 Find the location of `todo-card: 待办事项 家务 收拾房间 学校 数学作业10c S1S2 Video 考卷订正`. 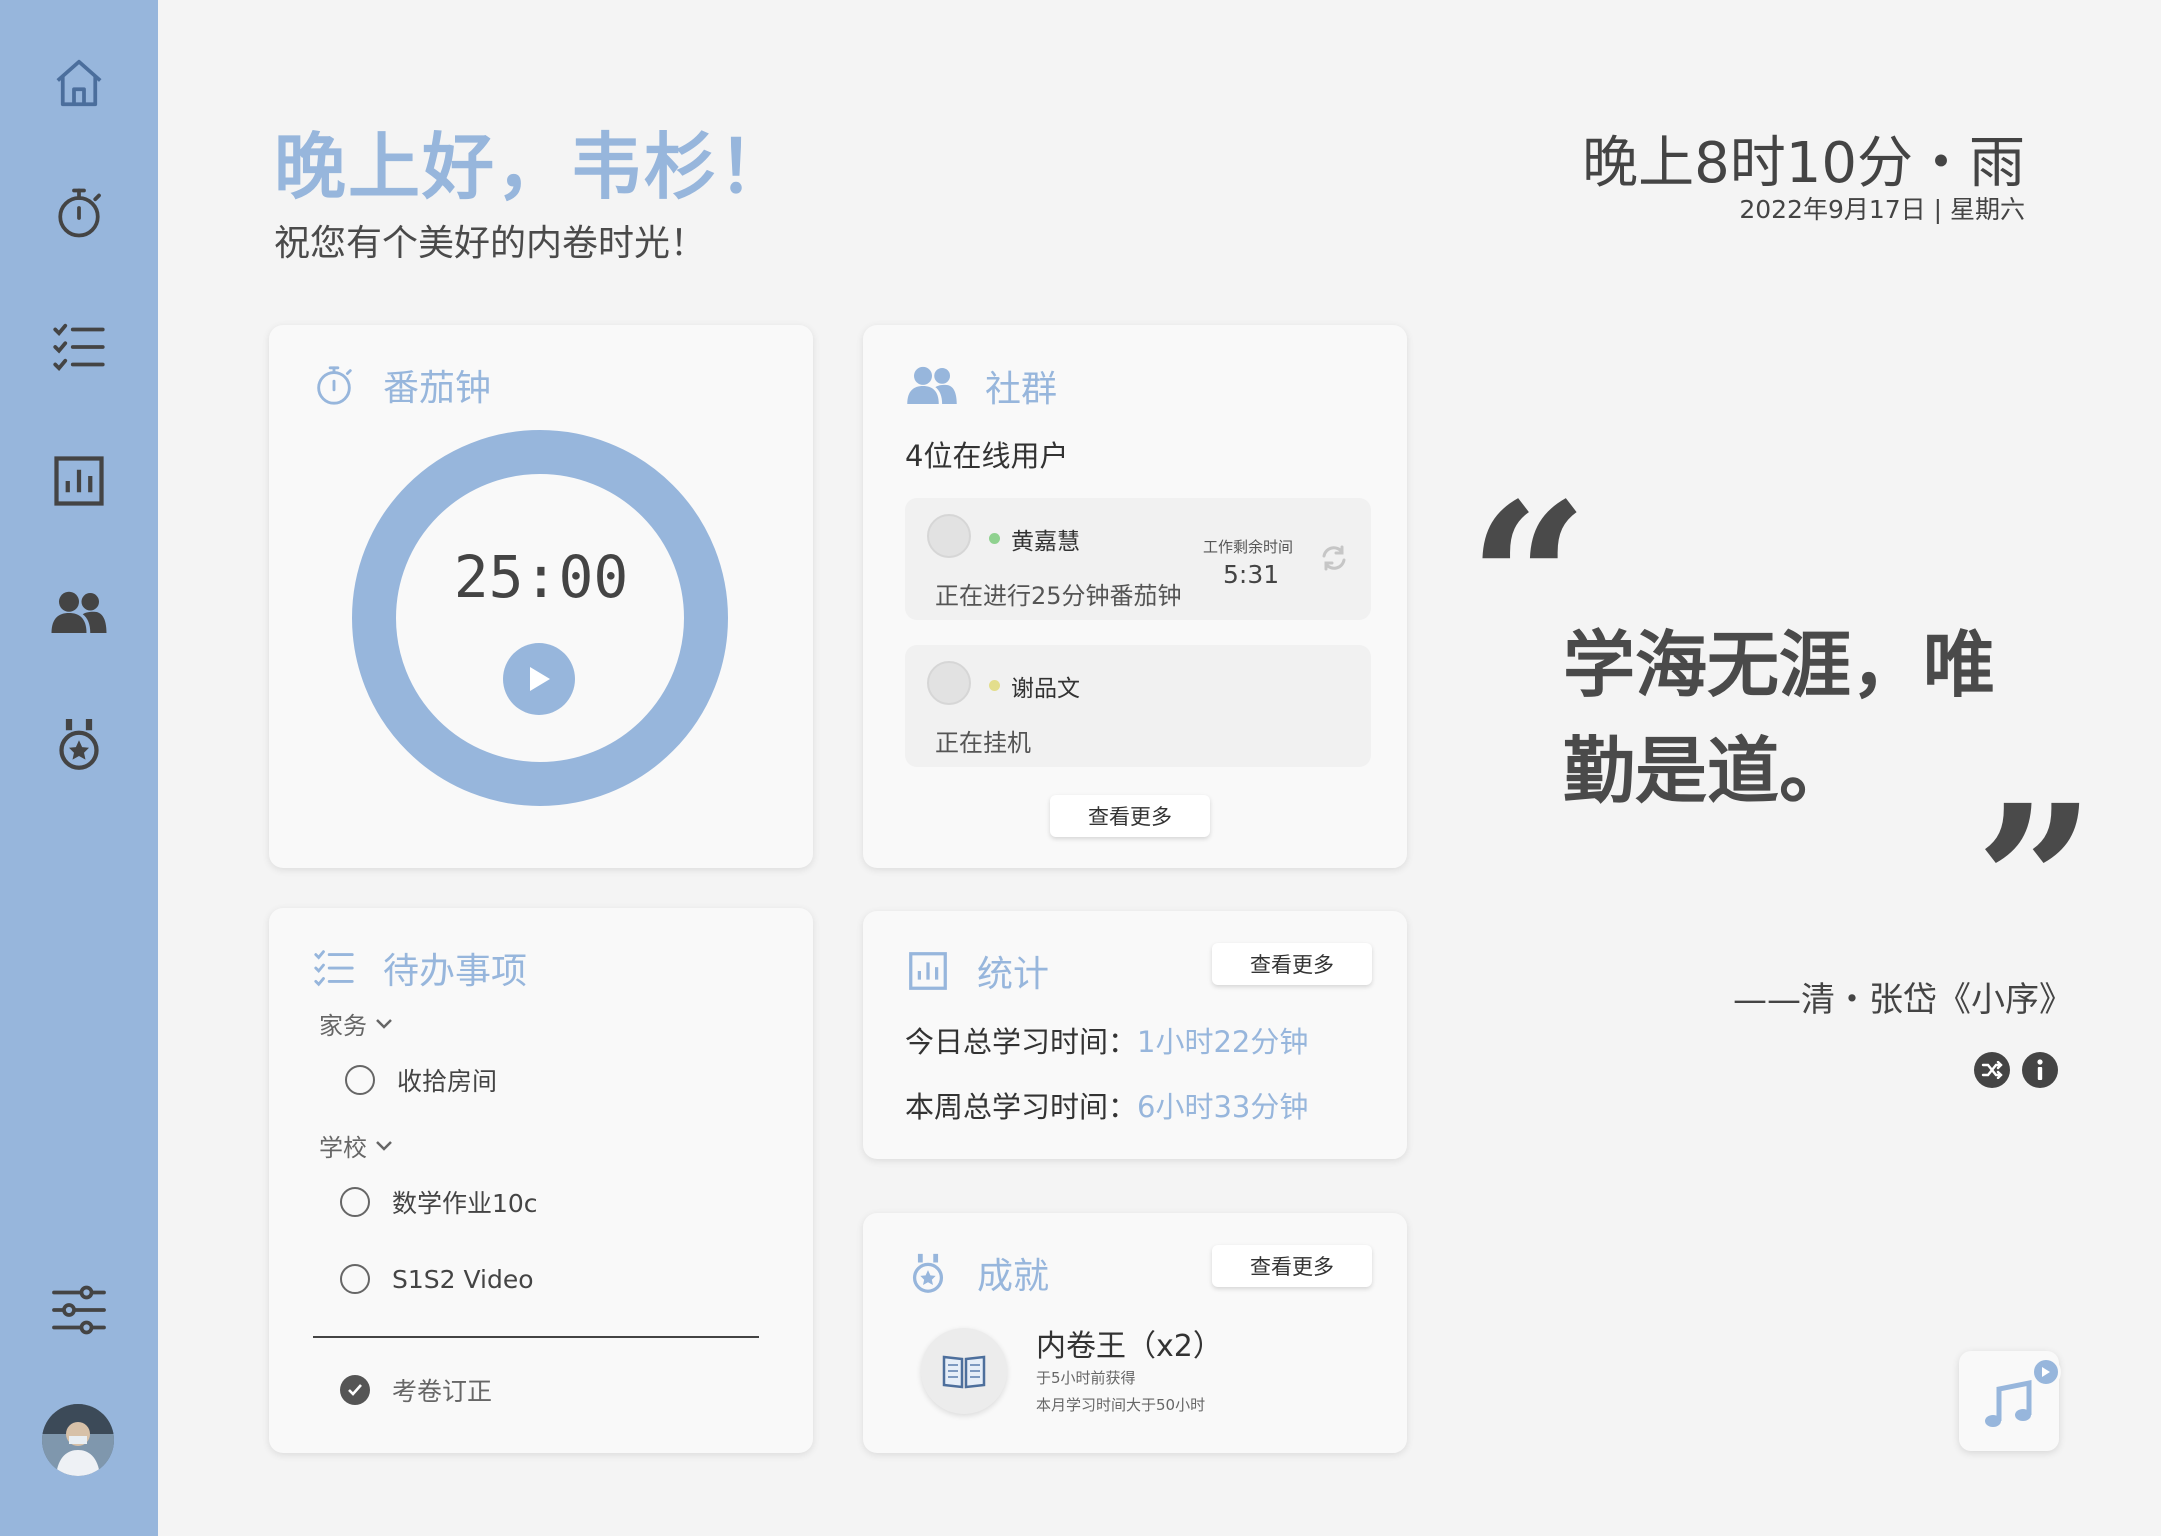

todo-card: 待办事项 家务 收拾房间 学校 数学作业10c S1S2 Video 考卷订正 is located at coordinates (541, 1180).